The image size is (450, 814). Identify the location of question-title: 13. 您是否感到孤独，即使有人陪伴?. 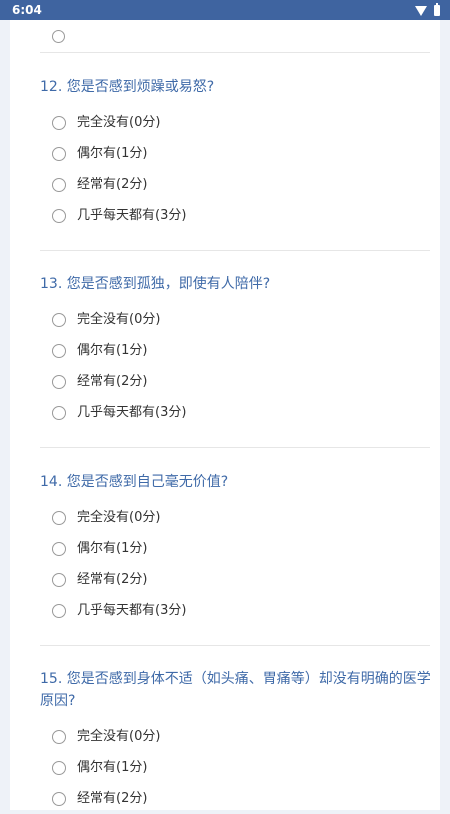
(155, 284).